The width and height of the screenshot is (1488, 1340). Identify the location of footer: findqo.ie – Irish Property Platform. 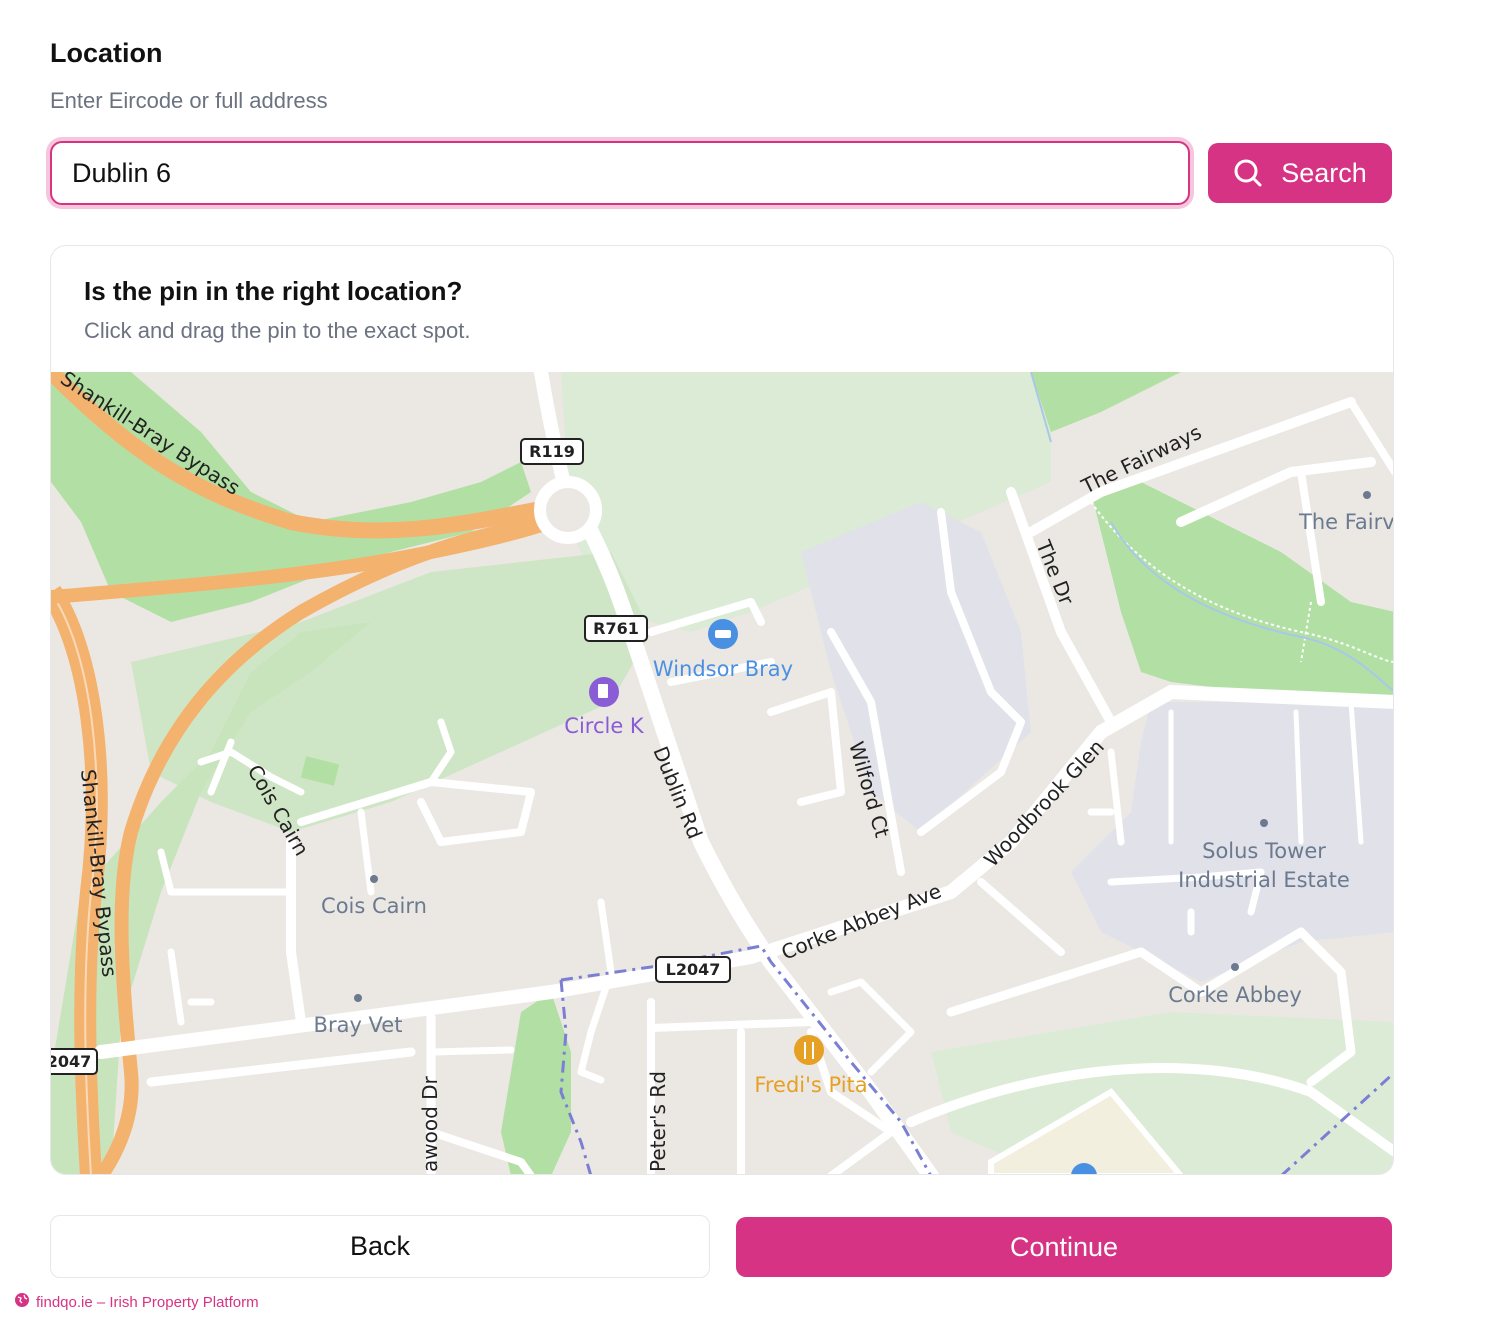
(136, 1302).